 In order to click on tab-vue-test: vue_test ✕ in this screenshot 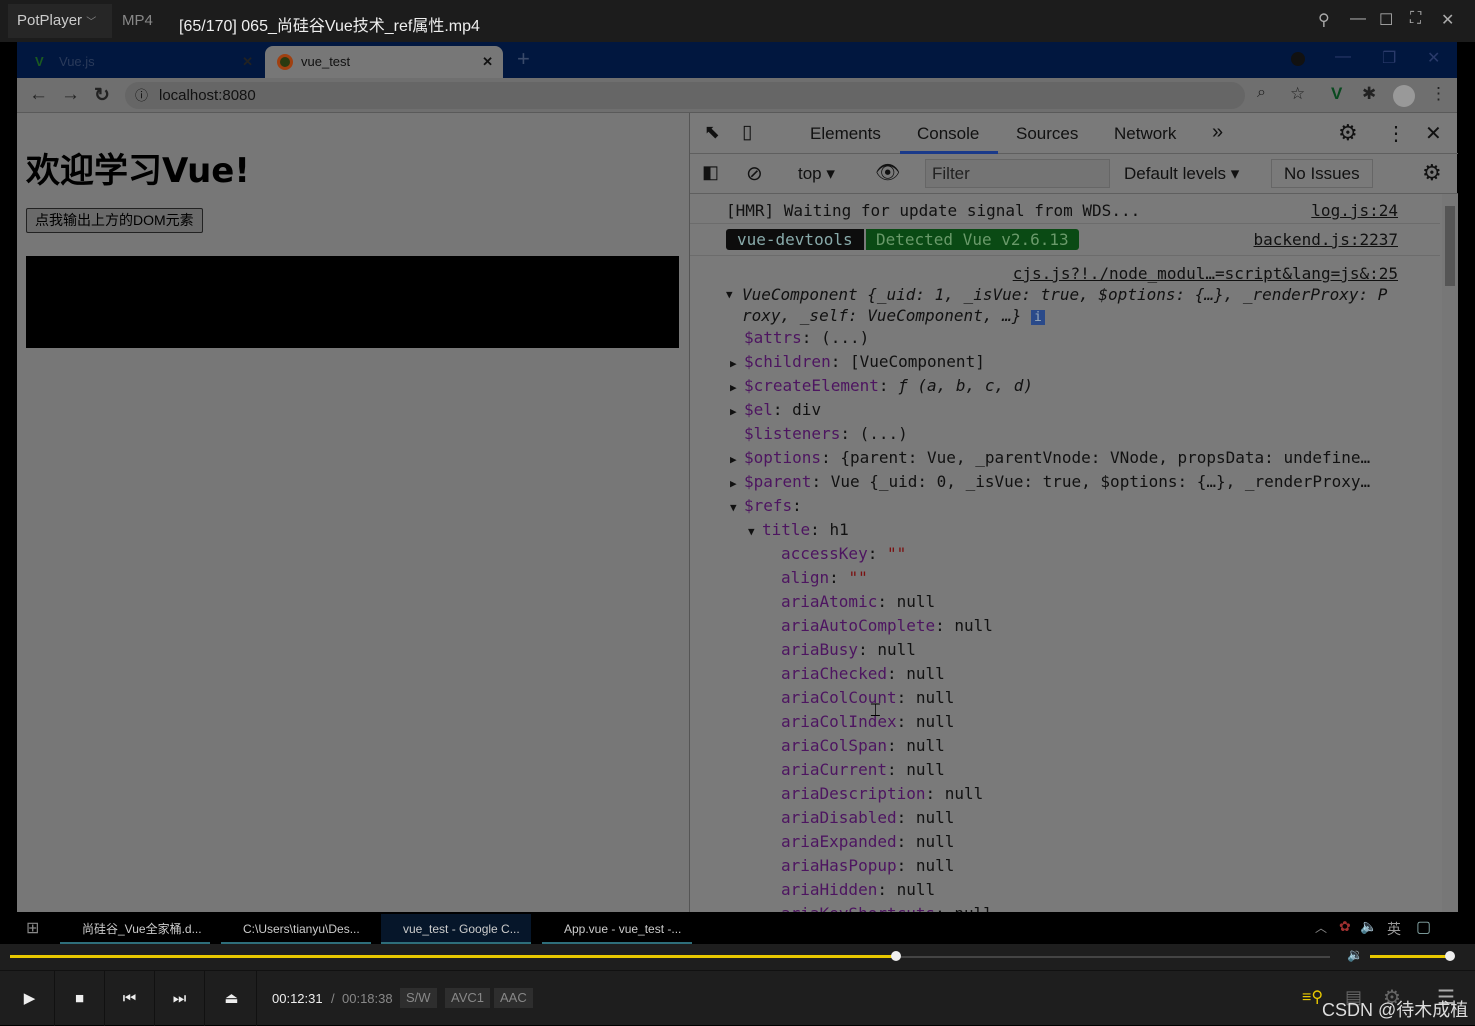, I will do `click(384, 62)`.